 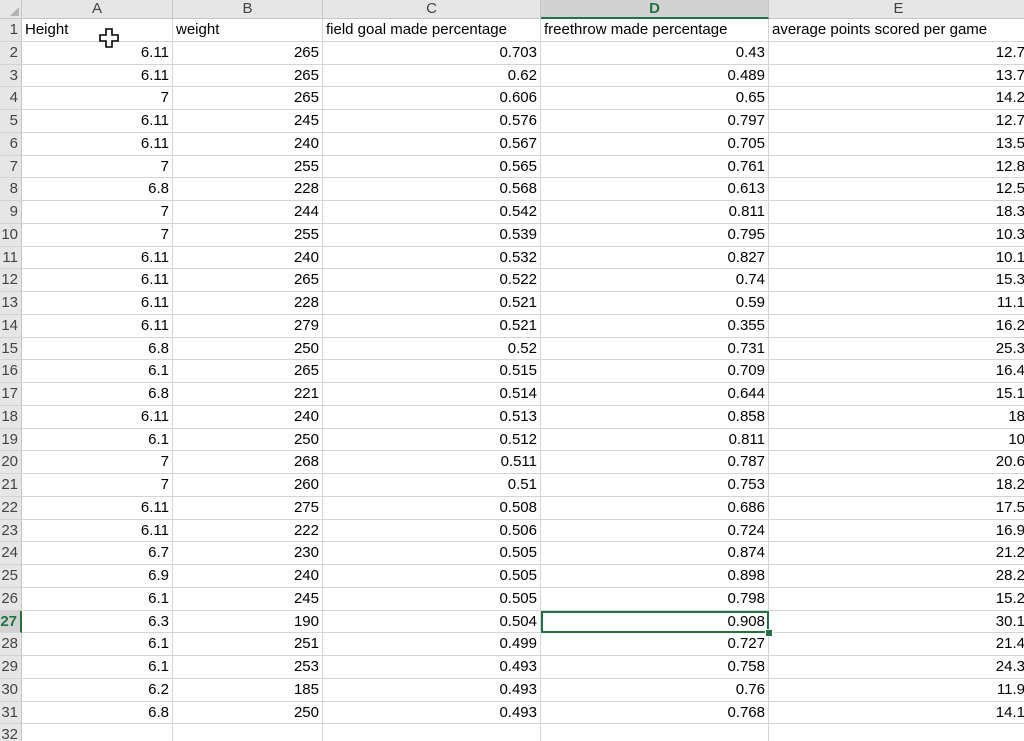 What do you see at coordinates (432, 644) in the screenshot?
I see `cell-c28: 0.499` at bounding box center [432, 644].